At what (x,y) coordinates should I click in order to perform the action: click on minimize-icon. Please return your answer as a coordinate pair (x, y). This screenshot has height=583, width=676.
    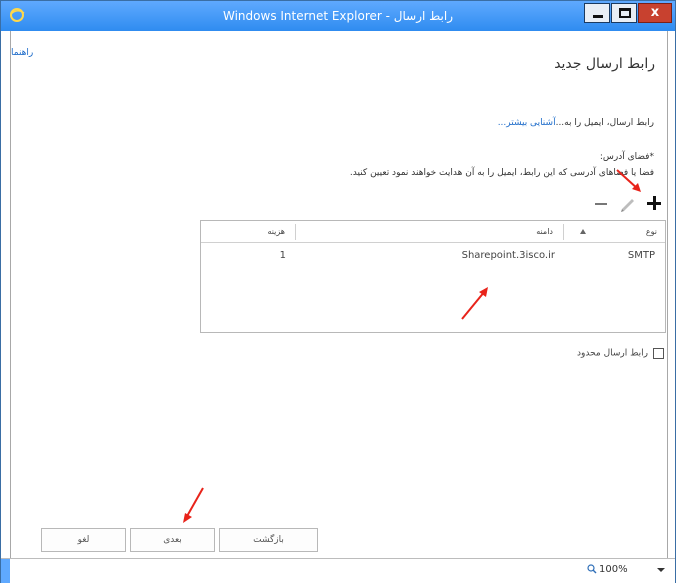
    Looking at the image, I should click on (598, 16).